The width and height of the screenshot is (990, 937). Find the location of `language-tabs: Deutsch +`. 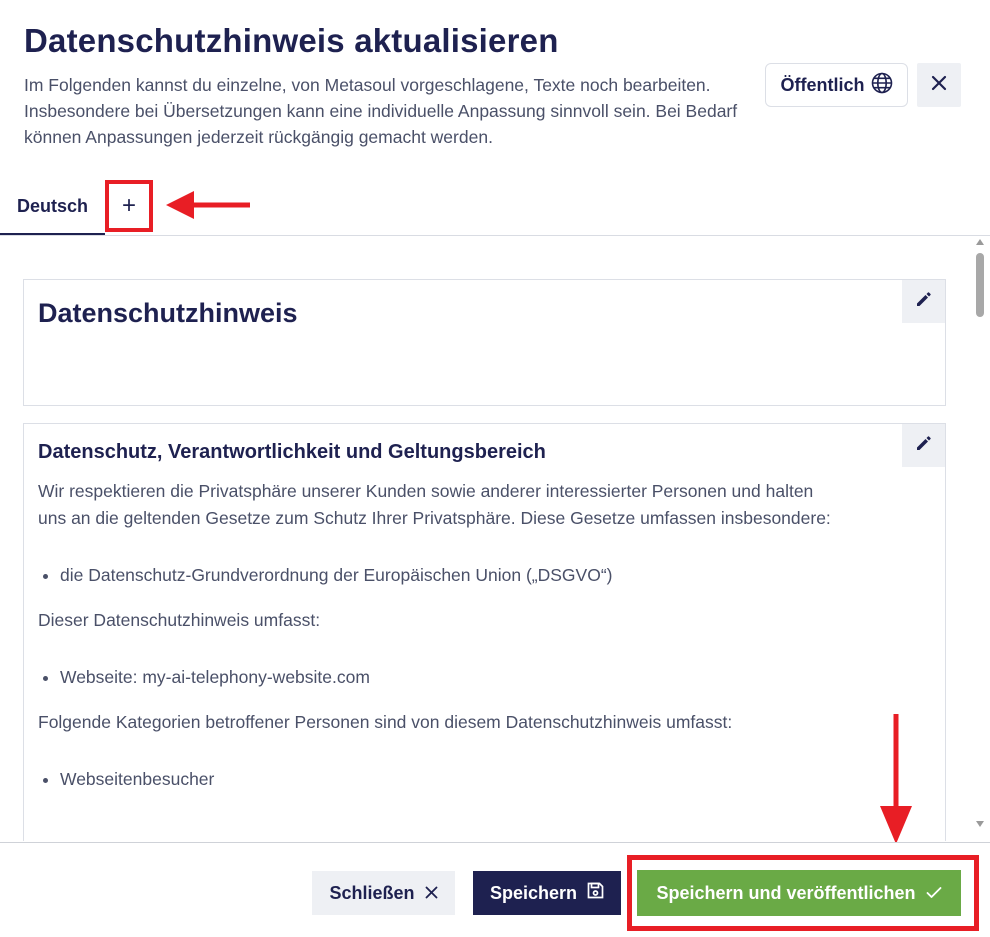

language-tabs: Deutsch + is located at coordinates (495, 208).